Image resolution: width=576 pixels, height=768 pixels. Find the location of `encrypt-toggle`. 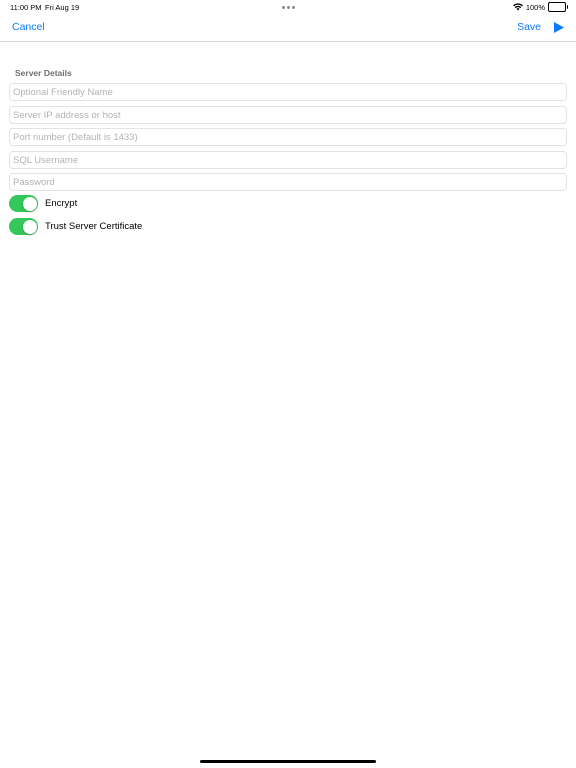

encrypt-toggle is located at coordinates (23, 203).